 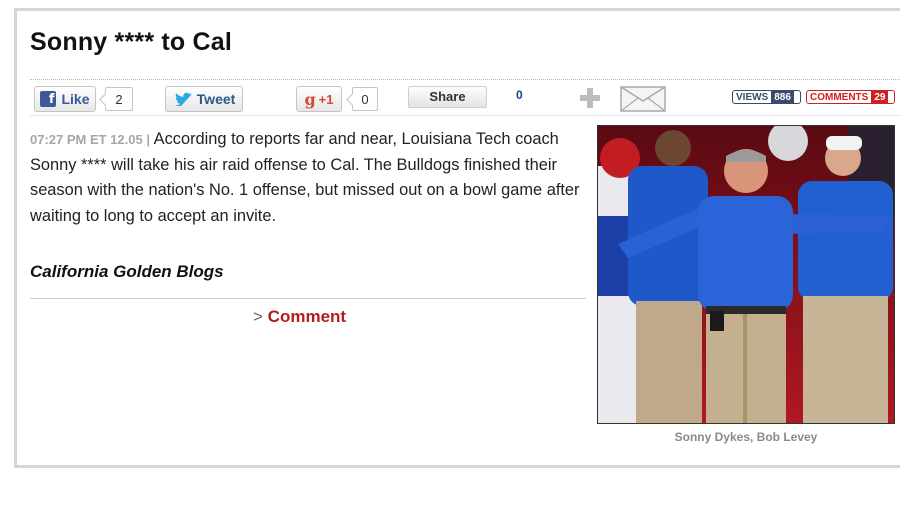 I want to click on comment-link: > Comment, so click(x=299, y=317).